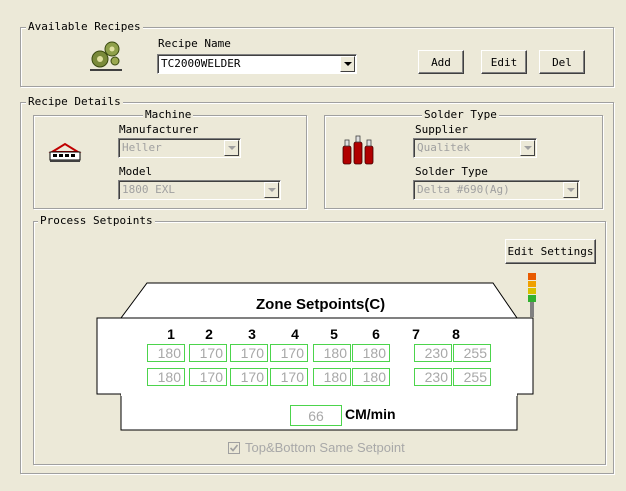 The height and width of the screenshot is (491, 626). What do you see at coordinates (295, 334) in the screenshot?
I see `zone-number: 4` at bounding box center [295, 334].